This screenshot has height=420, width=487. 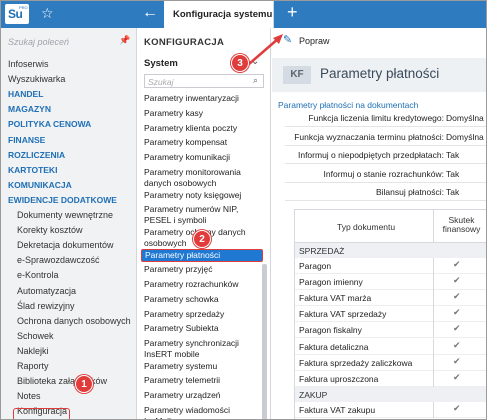 I want to click on config-list-item: Parametry rozrachunków, so click(x=200, y=284).